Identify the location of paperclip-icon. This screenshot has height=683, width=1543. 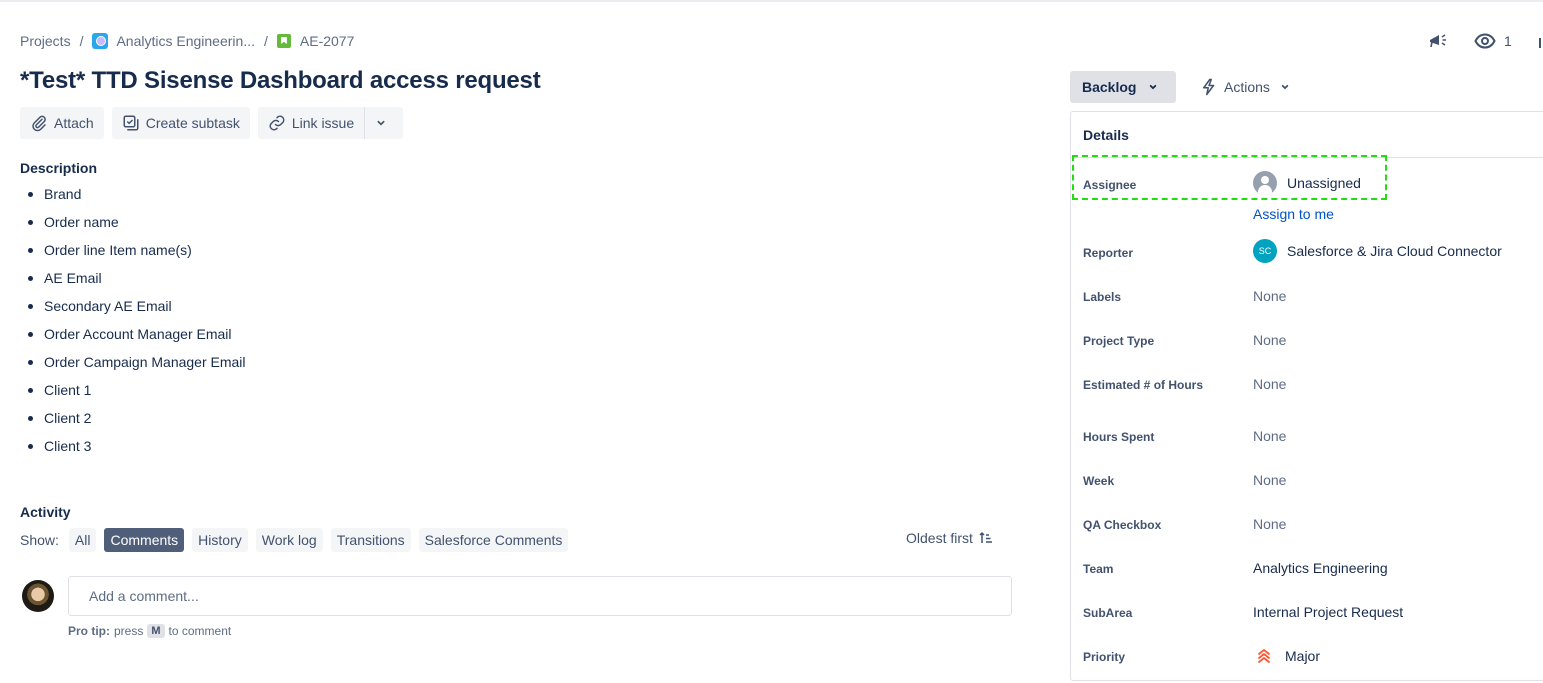
(39, 123).